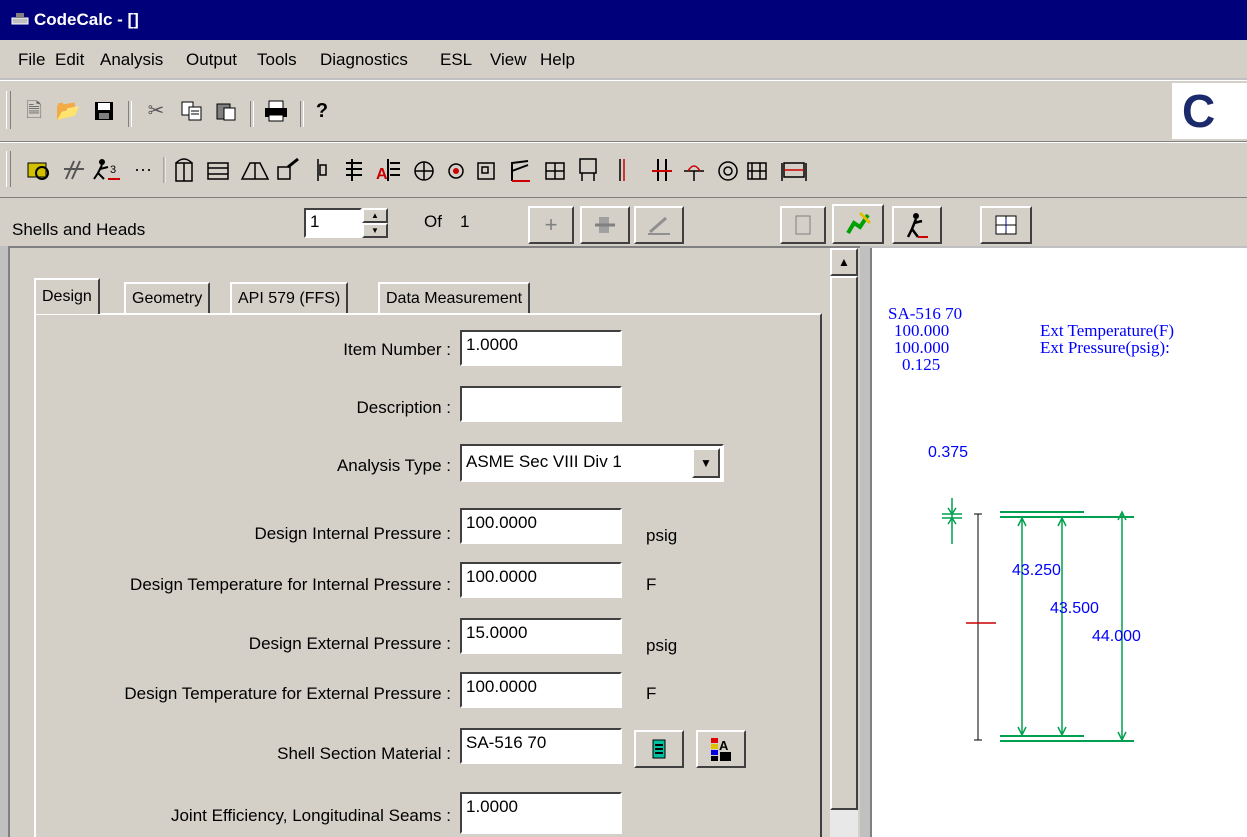 The height and width of the screenshot is (837, 1247). I want to click on run-icon, so click(917, 225).